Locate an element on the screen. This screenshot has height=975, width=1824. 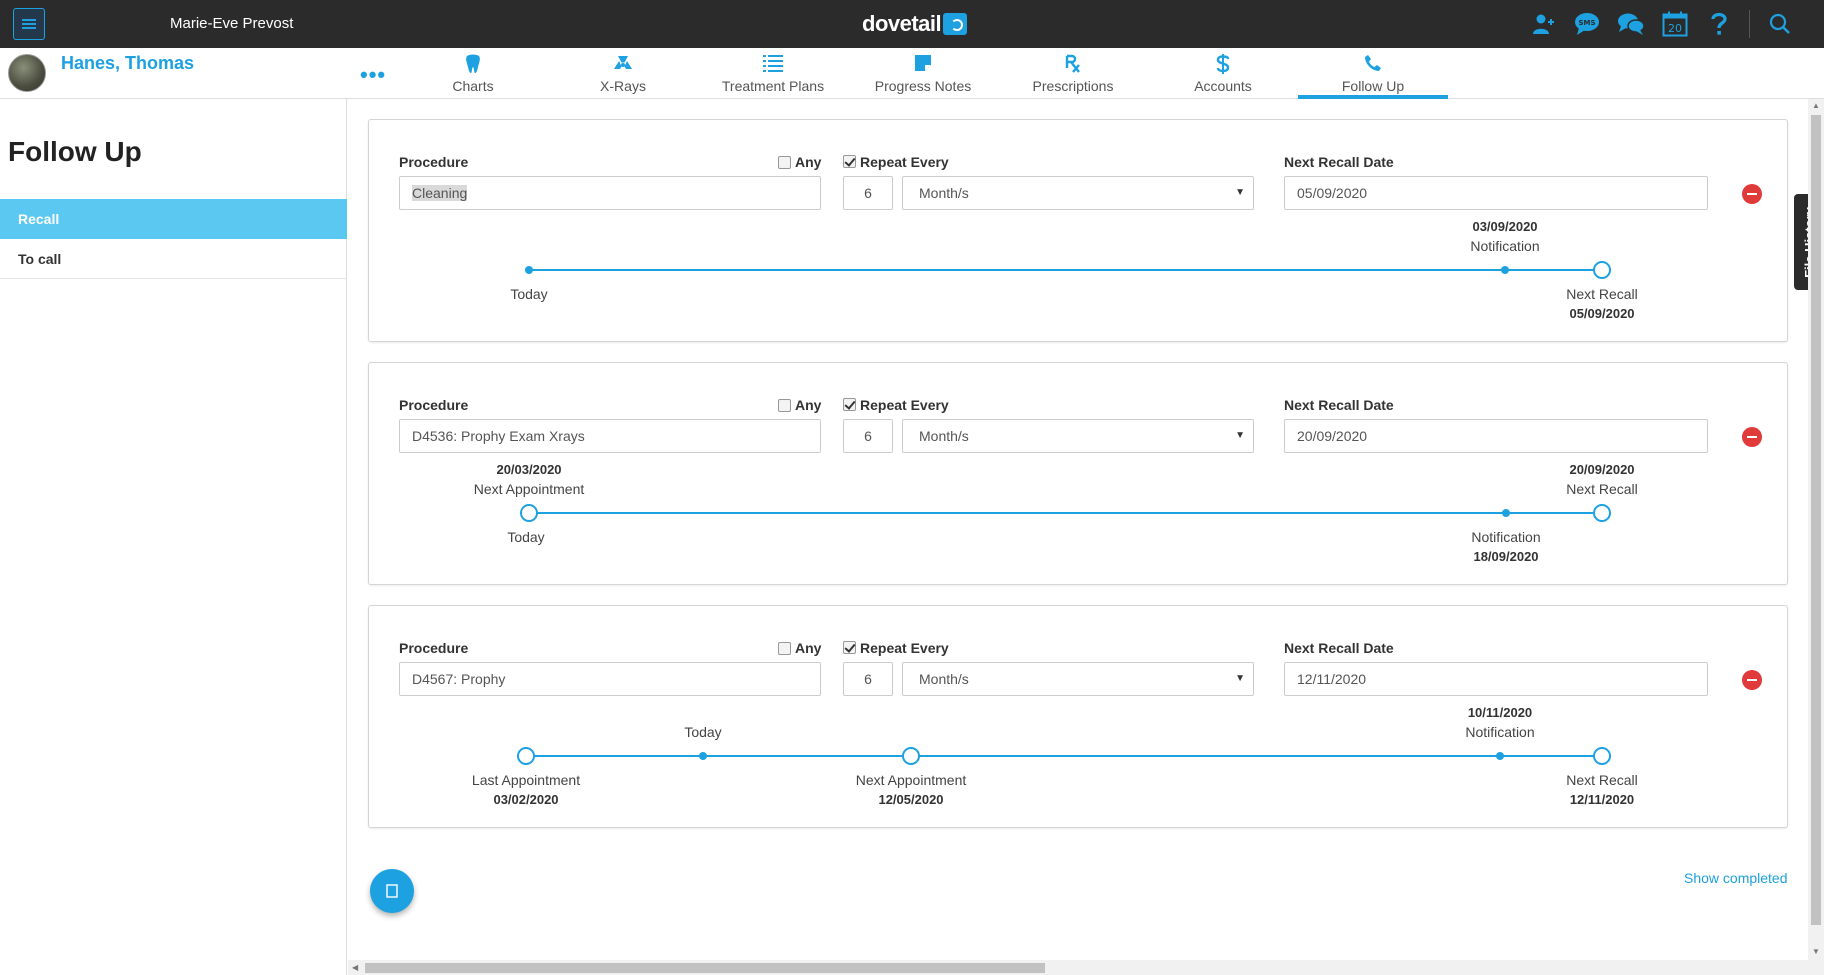
notification-date: 18/09/2020 is located at coordinates (1506, 556).